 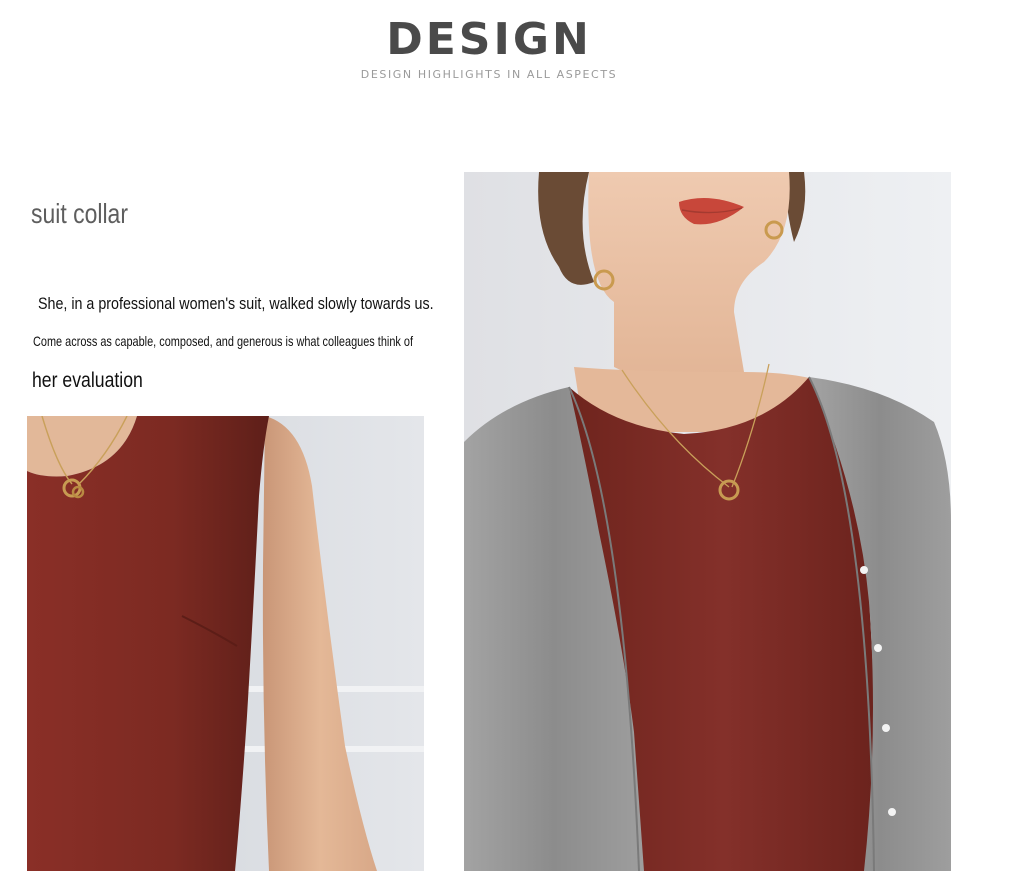 What do you see at coordinates (489, 39) in the screenshot?
I see `page-title: DESIGN` at bounding box center [489, 39].